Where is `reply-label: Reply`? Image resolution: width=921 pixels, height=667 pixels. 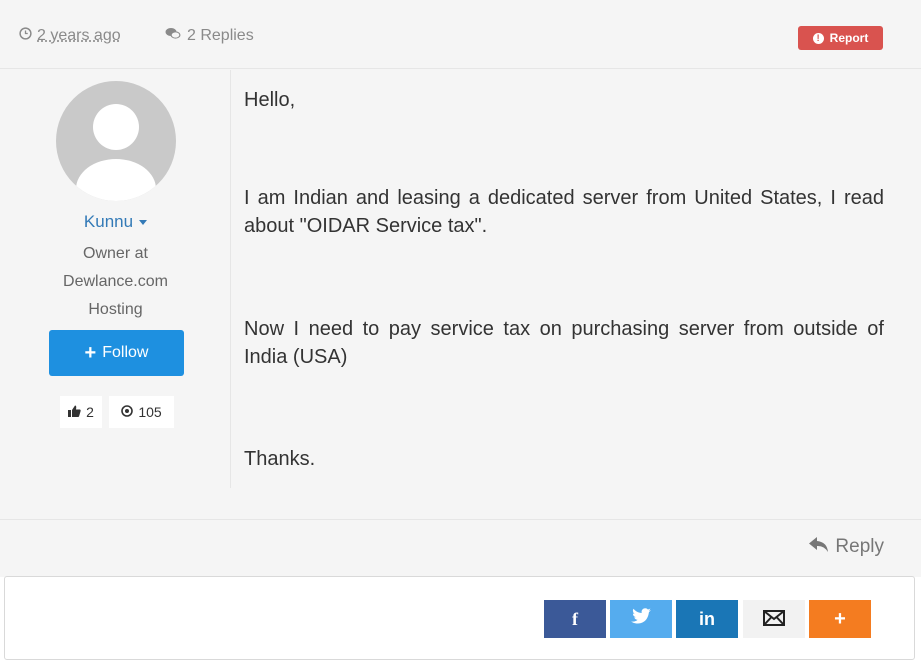
reply-label: Reply is located at coordinates (859, 547).